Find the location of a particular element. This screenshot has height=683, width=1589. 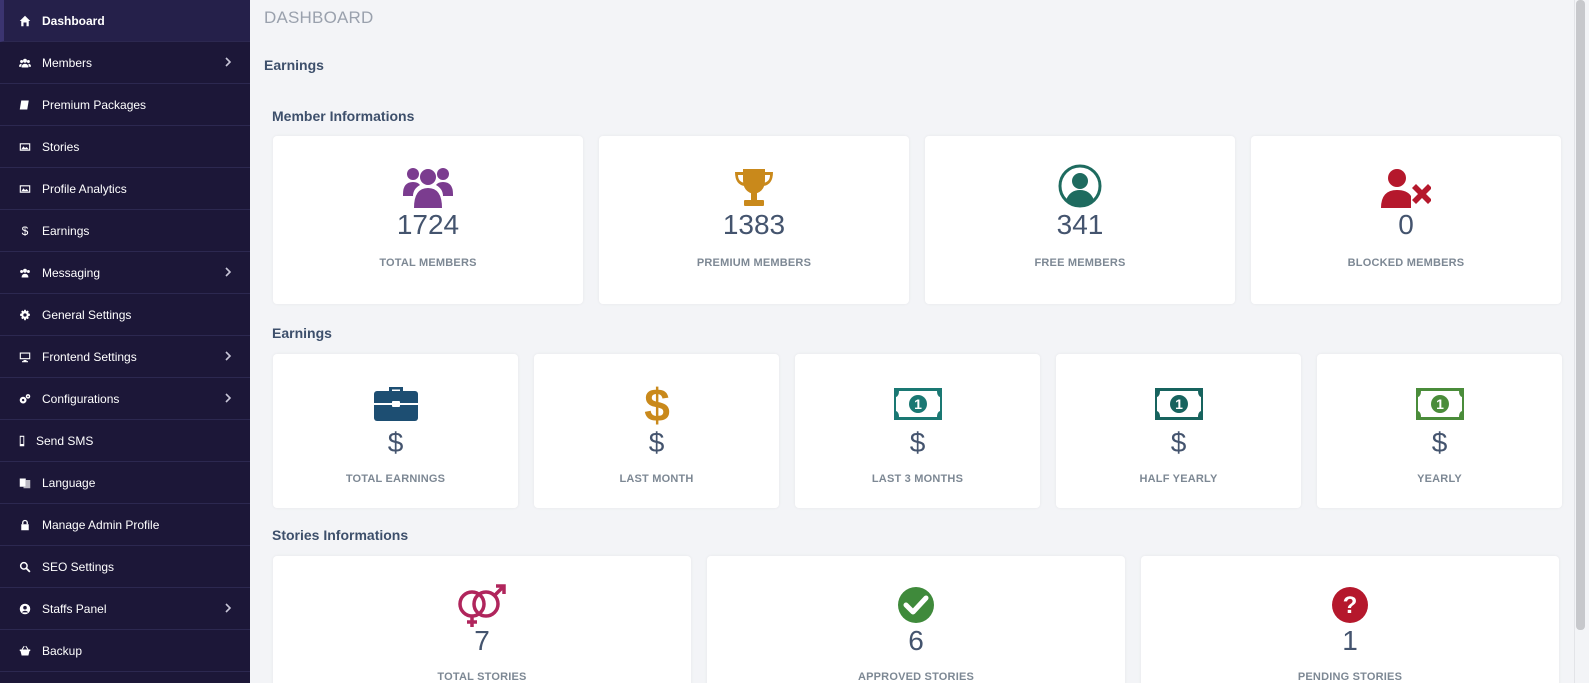

sidebar-item-label: SEO Settings is located at coordinates (78, 566).